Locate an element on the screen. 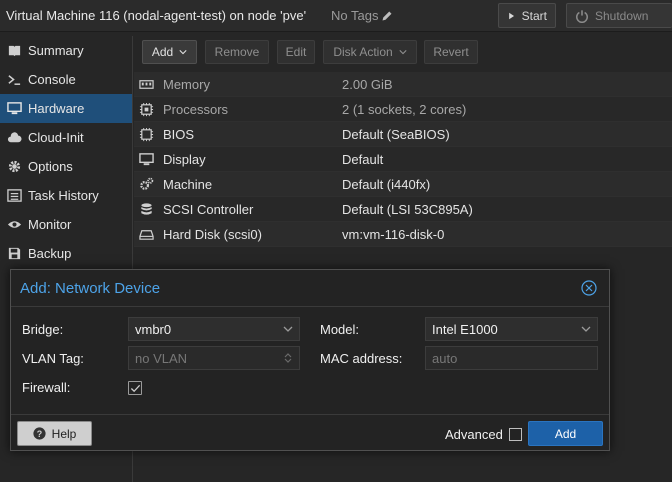 The height and width of the screenshot is (482, 672). shutdown-label: Shutdown is located at coordinates (622, 15).